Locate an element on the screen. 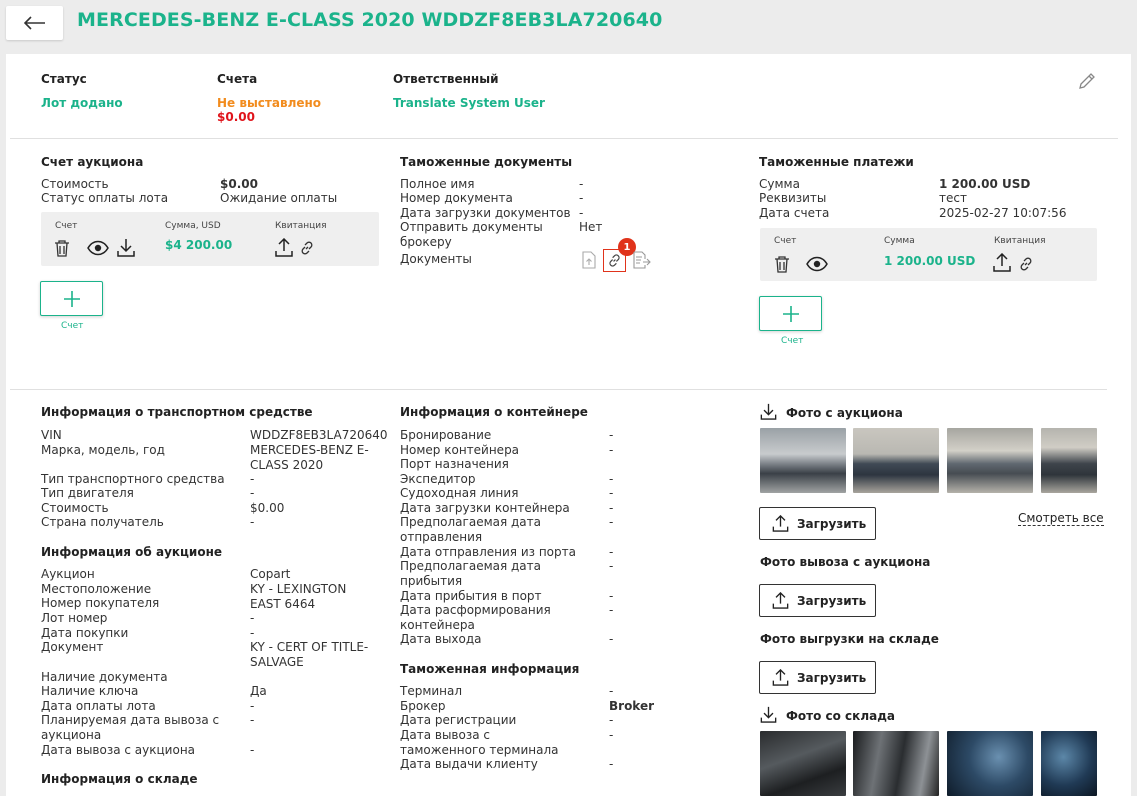  engine-type-label: Тип двигателя is located at coordinates (87, 493).